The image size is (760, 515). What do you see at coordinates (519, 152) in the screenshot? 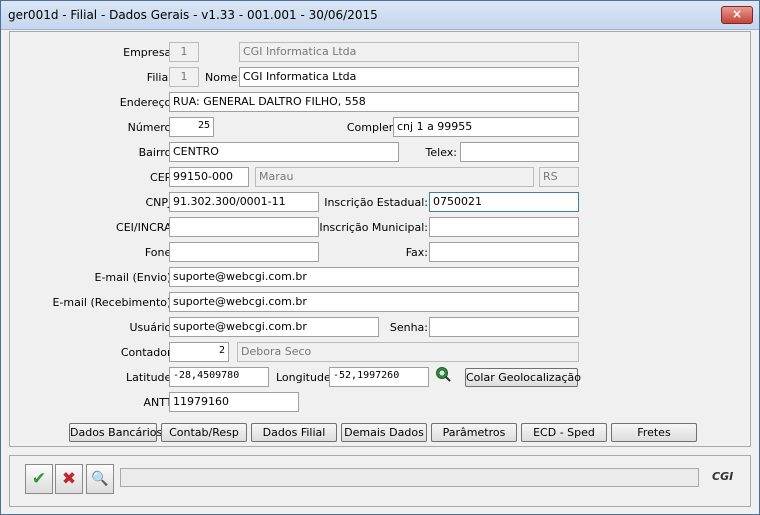
I see `telex-field` at bounding box center [519, 152].